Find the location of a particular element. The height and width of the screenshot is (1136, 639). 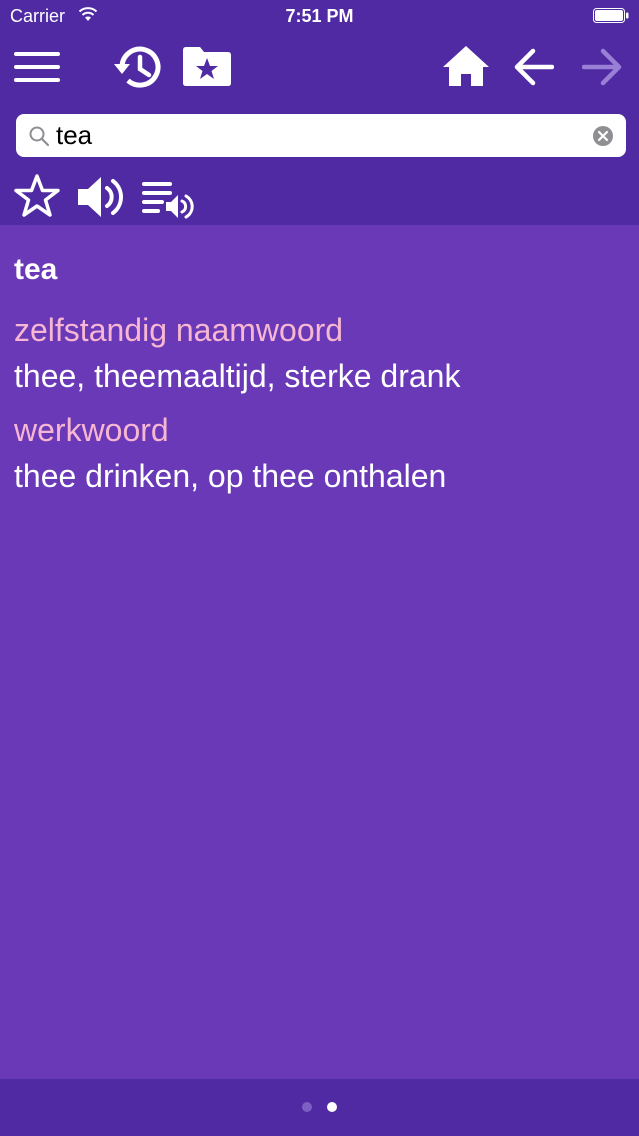

status-bar: Carrier 7:51 PM is located at coordinates (319, 17).